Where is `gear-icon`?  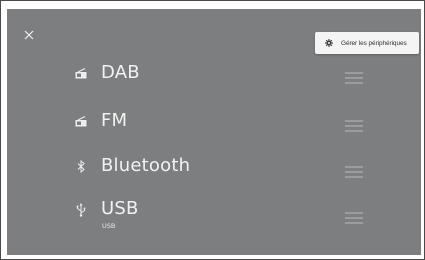 gear-icon is located at coordinates (329, 43).